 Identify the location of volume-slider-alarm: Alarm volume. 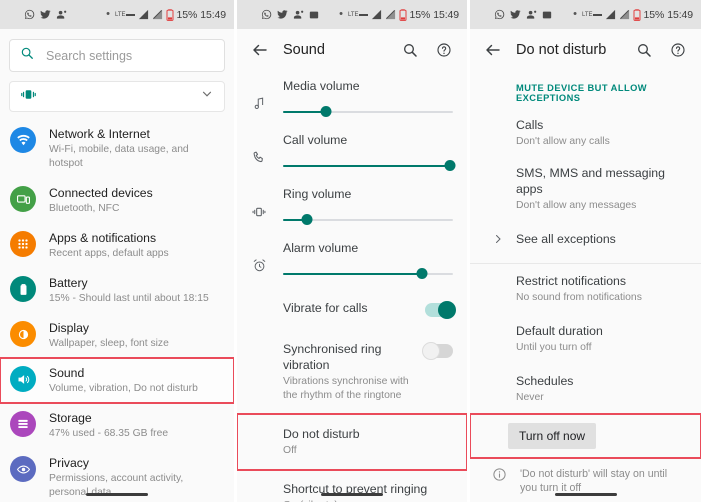
(352, 260).